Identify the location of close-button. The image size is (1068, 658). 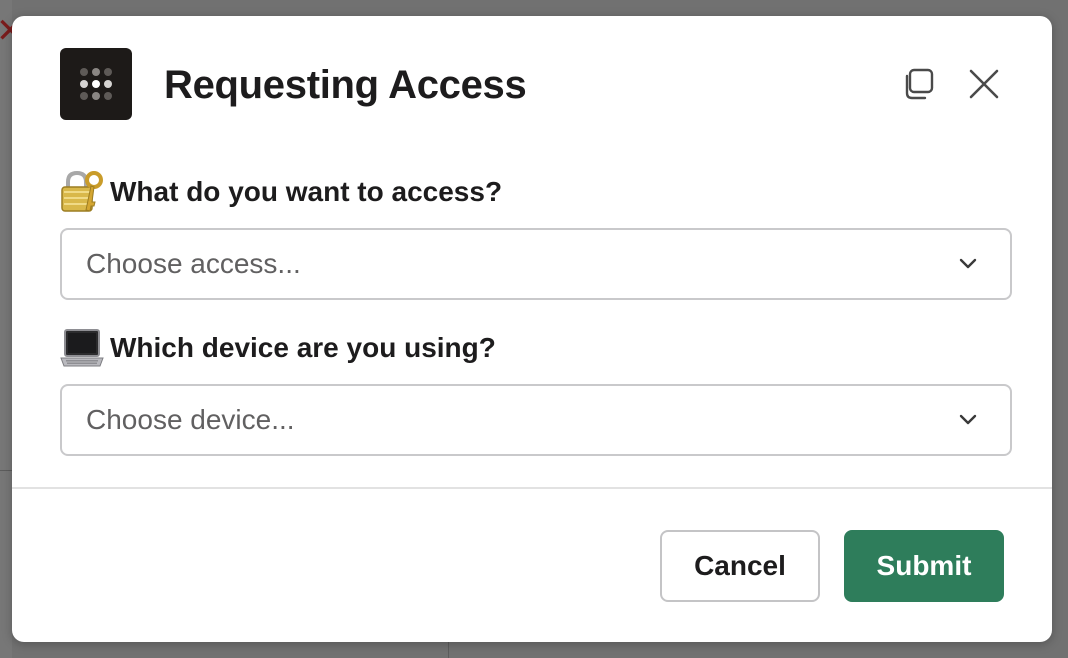
(984, 84).